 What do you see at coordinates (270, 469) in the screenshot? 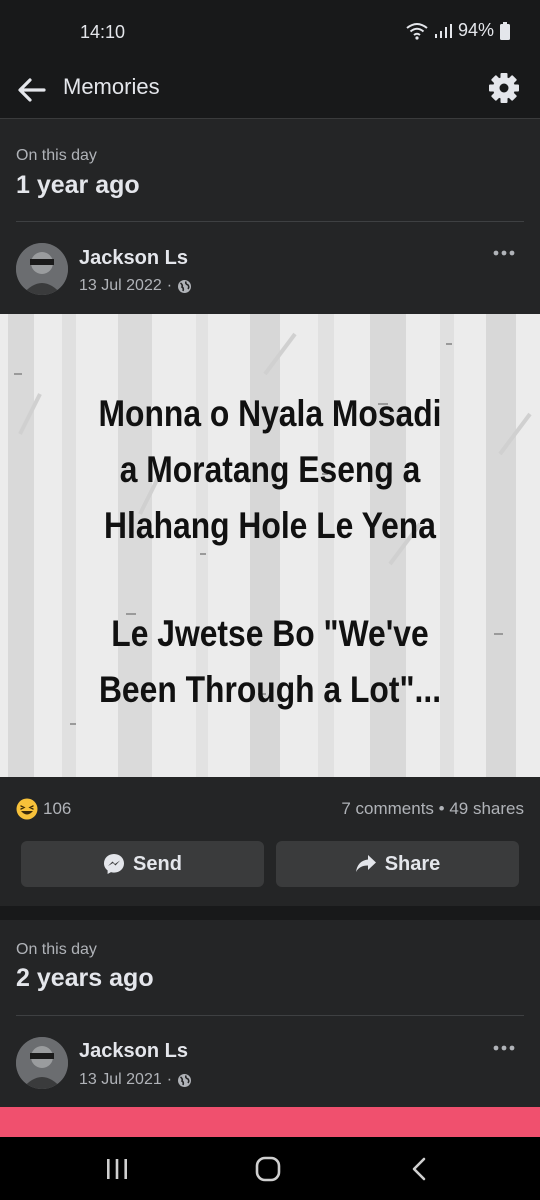
I see `image-text-line: a Moratang Eseng a` at bounding box center [270, 469].